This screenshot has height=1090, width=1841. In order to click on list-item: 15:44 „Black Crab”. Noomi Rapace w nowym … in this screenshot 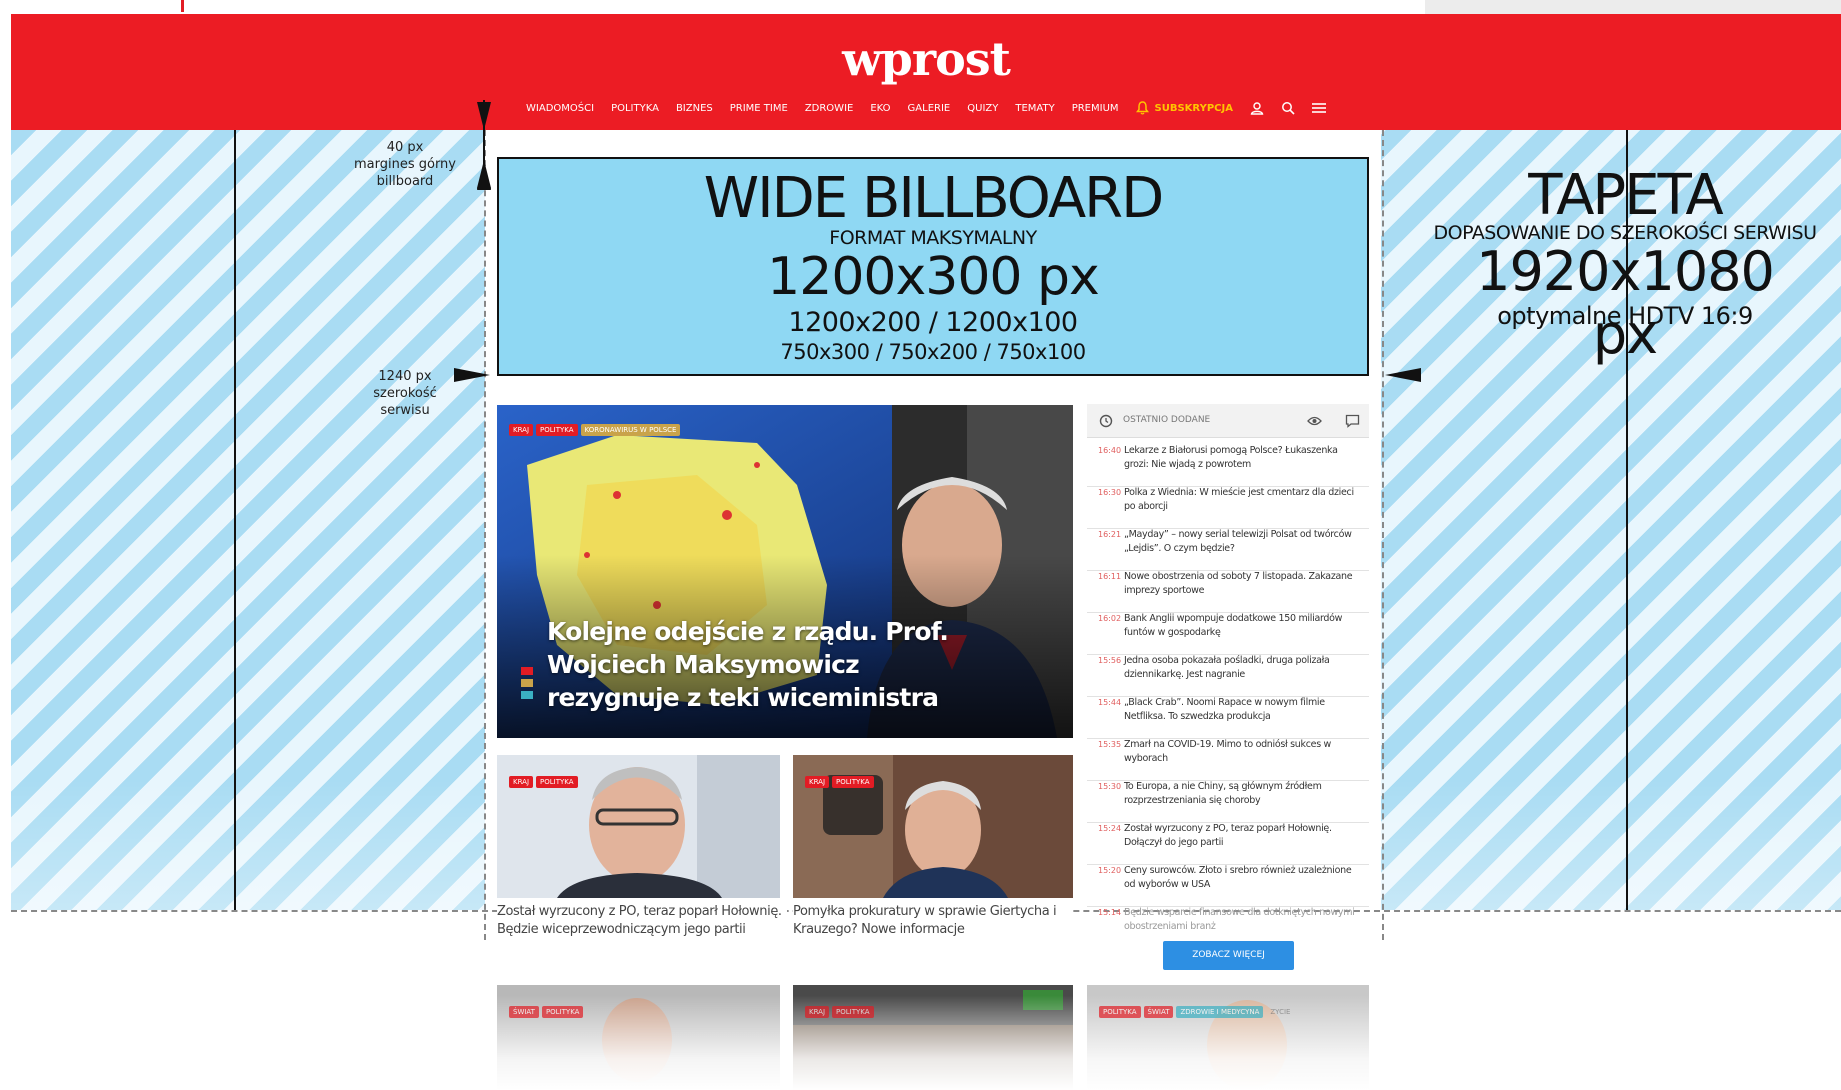, I will do `click(1228, 717)`.